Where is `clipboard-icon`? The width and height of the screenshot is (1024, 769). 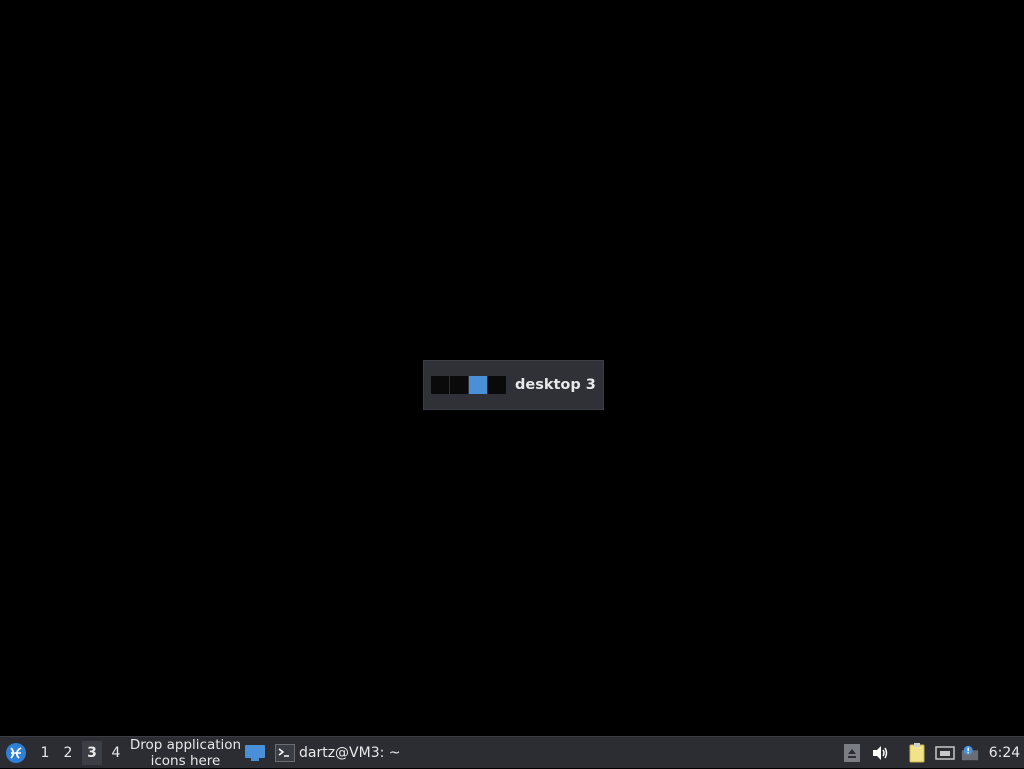
clipboard-icon is located at coordinates (917, 753).